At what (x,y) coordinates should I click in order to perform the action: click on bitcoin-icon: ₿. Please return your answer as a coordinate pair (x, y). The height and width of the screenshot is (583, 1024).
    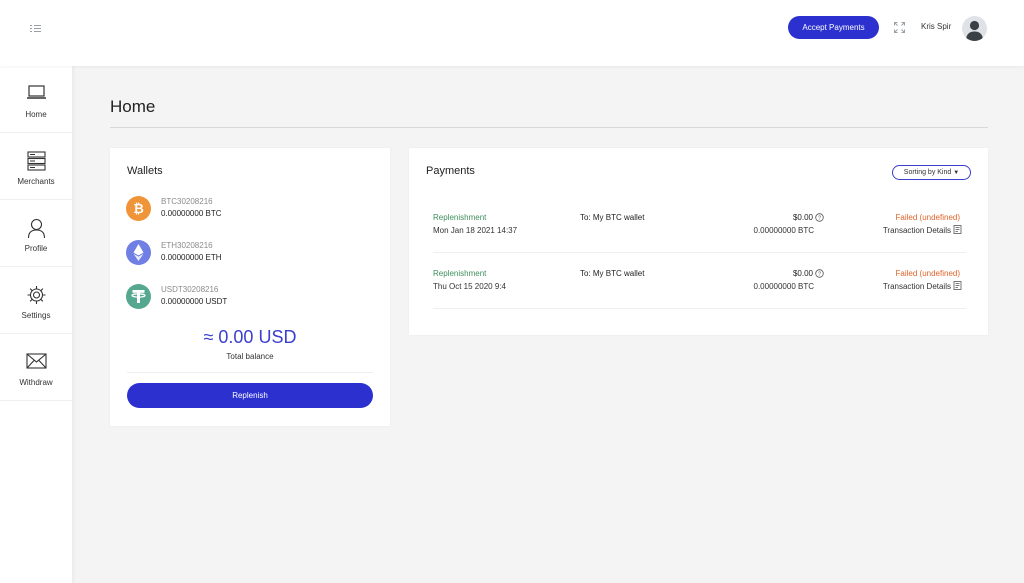
    Looking at the image, I should click on (138, 208).